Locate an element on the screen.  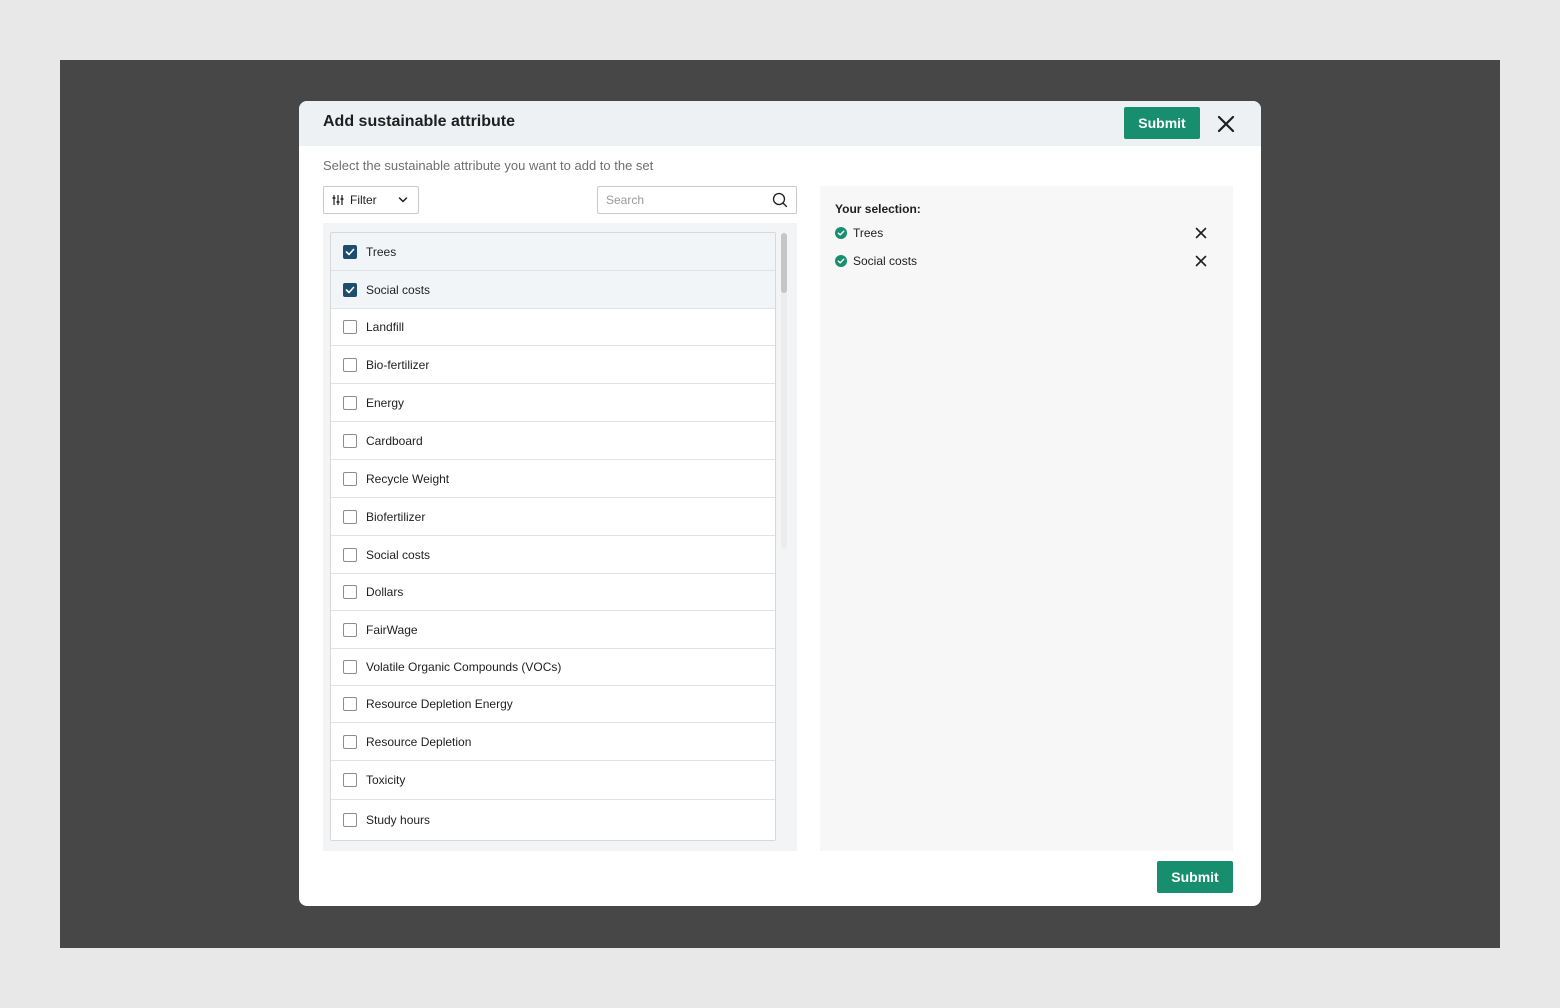
search-icon is located at coordinates (780, 200).